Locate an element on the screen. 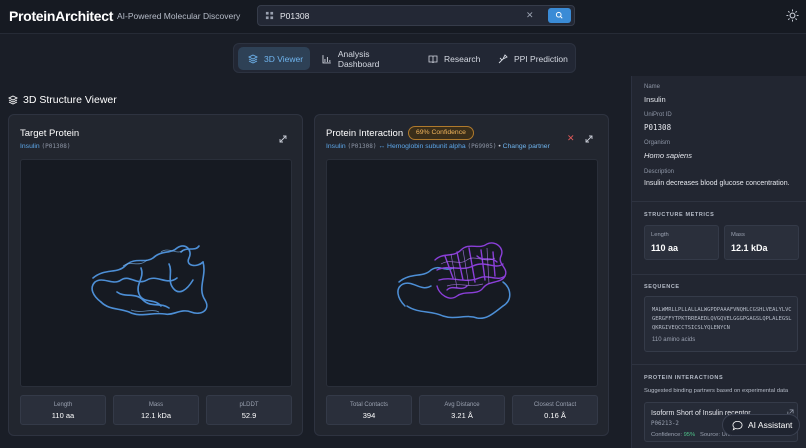  tab-analysis-dashboard: Analysis Dashboard is located at coordinates (362, 58).